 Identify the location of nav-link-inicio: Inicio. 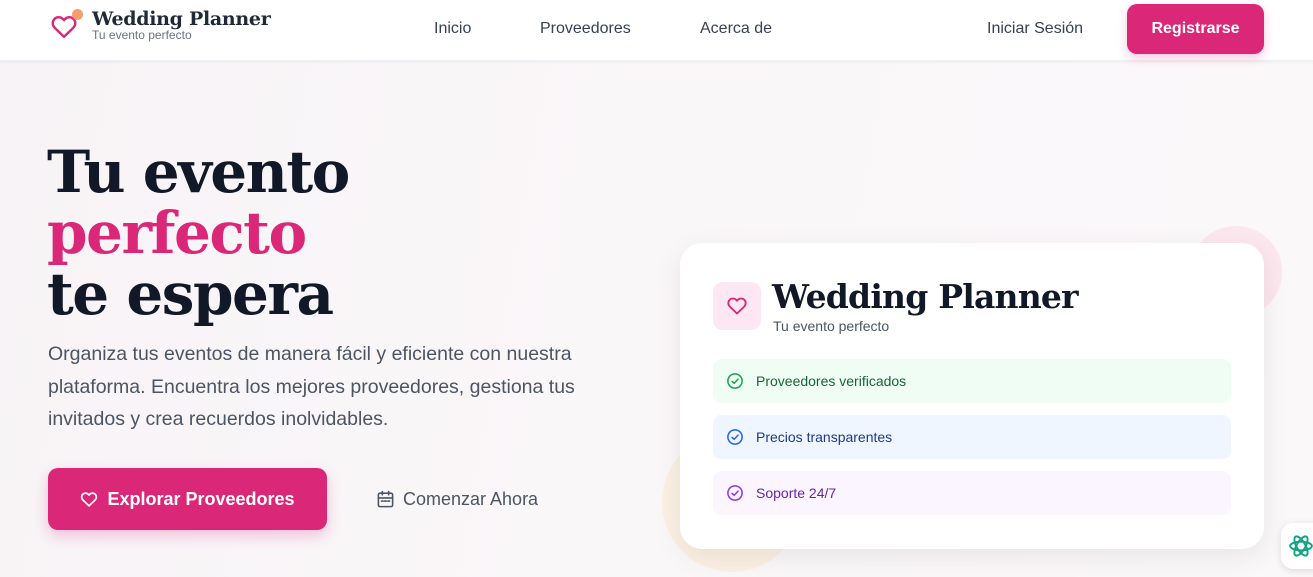
(452, 29).